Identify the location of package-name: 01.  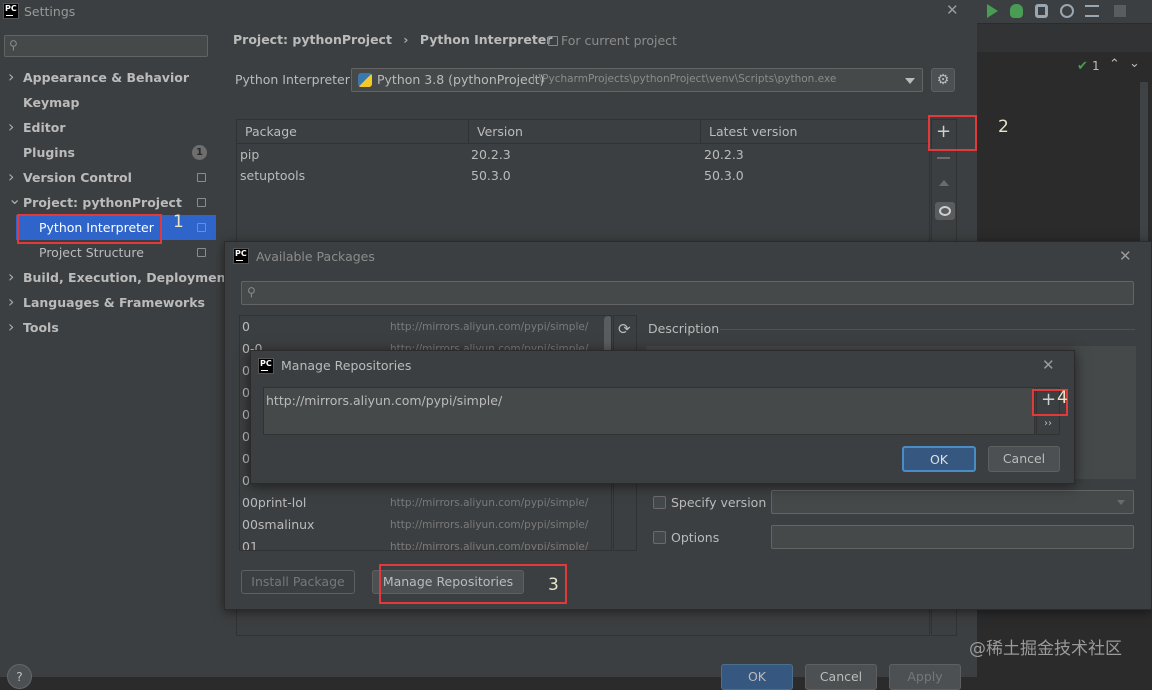
(250, 545).